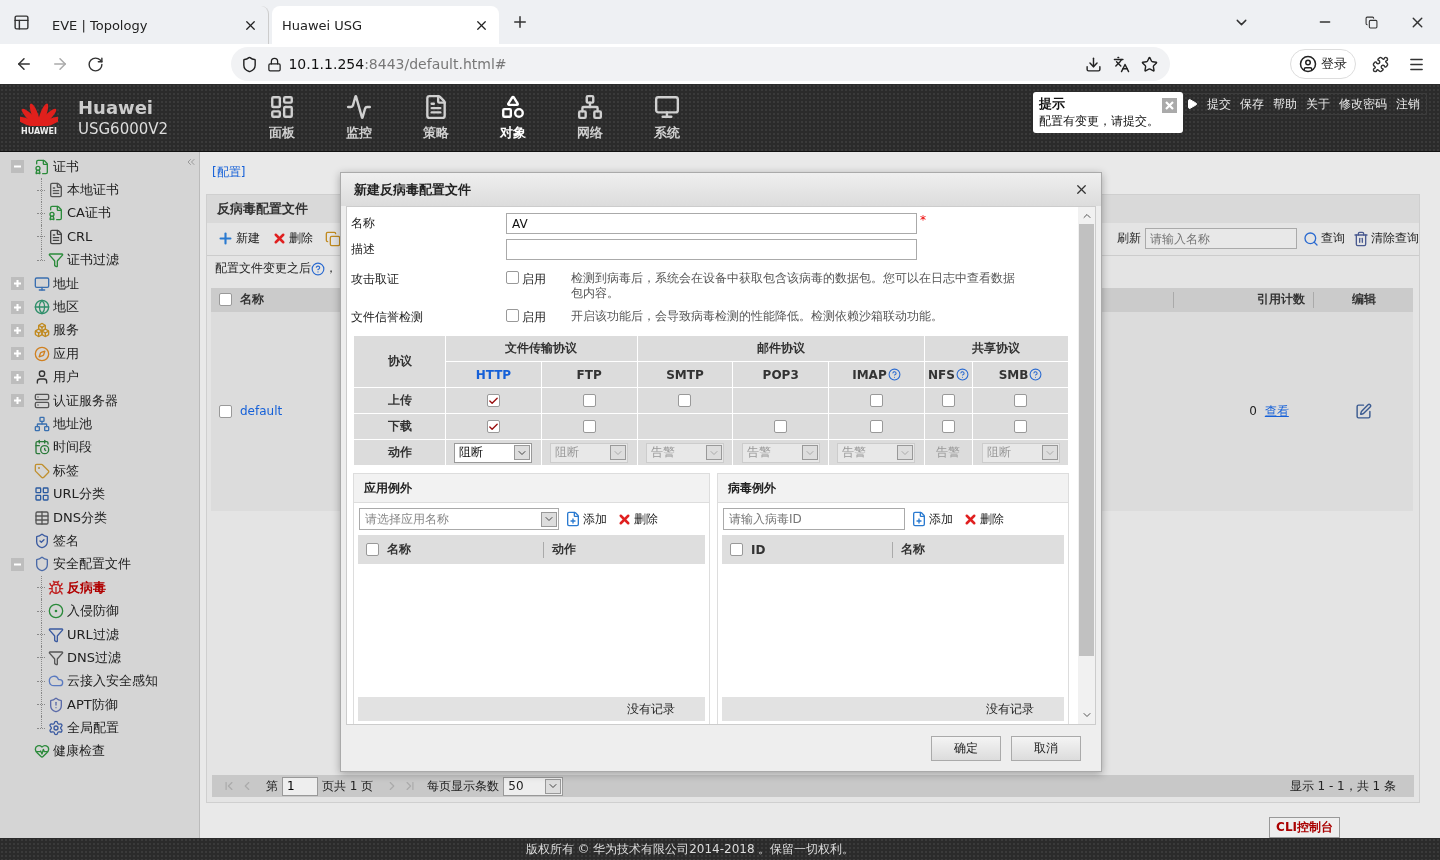 The width and height of the screenshot is (1440, 860). What do you see at coordinates (358, 106) in the screenshot?
I see `monitor-chart-icon` at bounding box center [358, 106].